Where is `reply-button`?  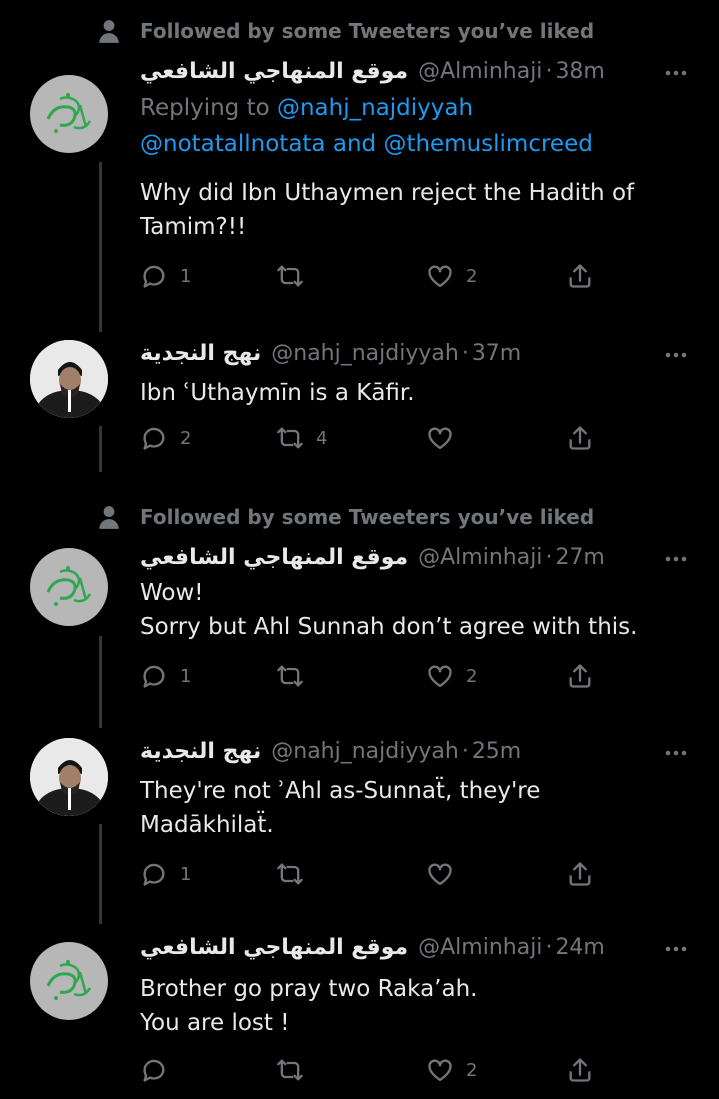 reply-button is located at coordinates (160, 1070).